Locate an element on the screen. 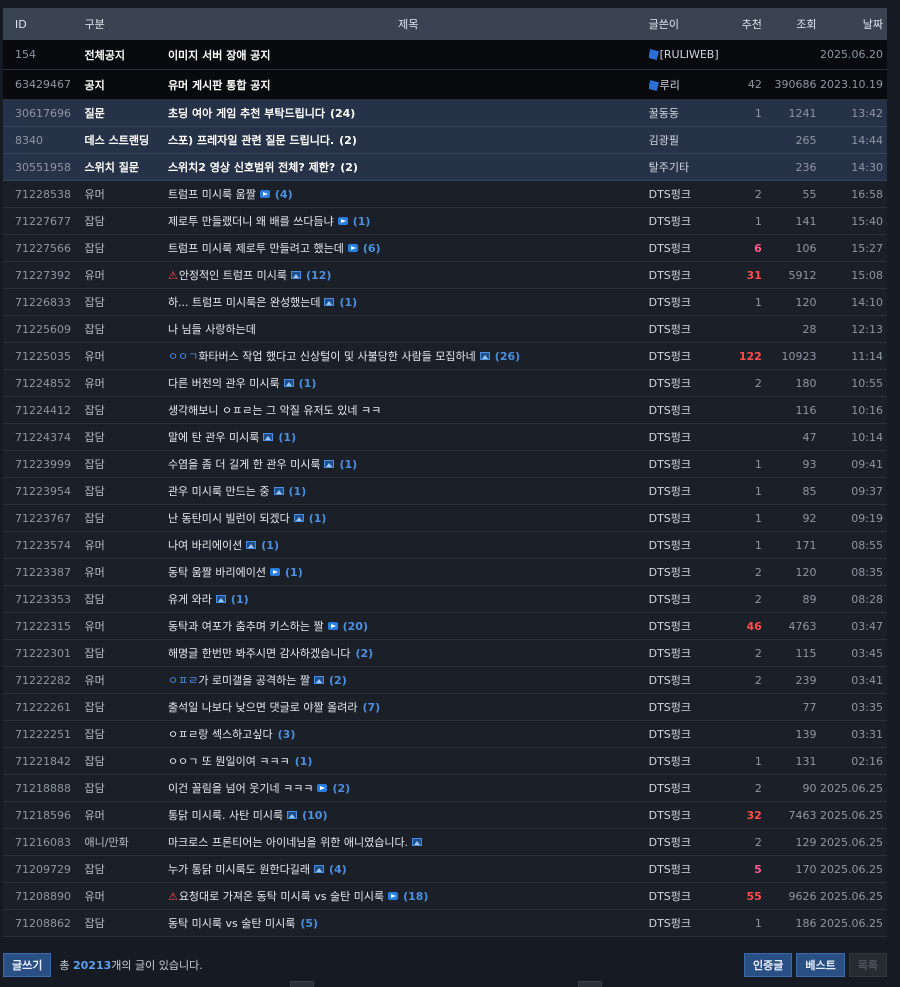 The height and width of the screenshot is (987, 900). post-title: 초딩 여아 게임 추천 부탁드립니다 is located at coordinates (246, 113).